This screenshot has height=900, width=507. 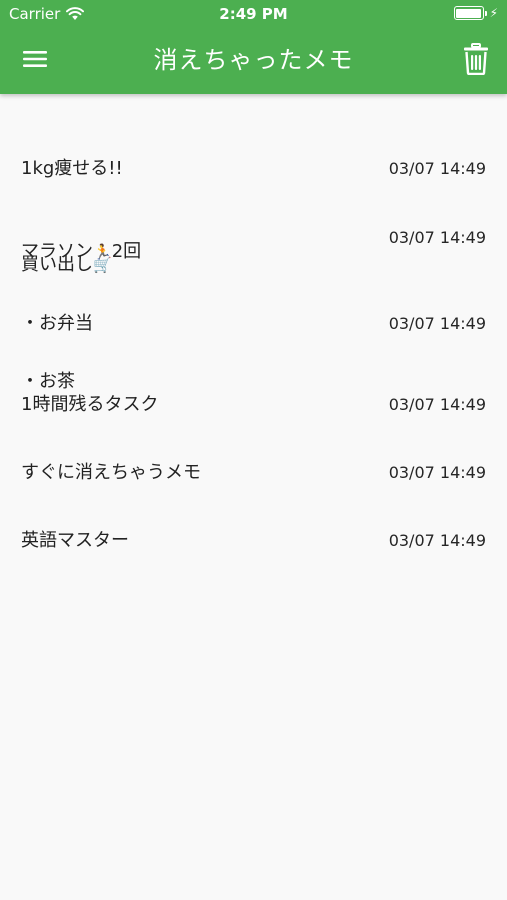 I want to click on status-time: 2:49 PM, so click(x=253, y=14).